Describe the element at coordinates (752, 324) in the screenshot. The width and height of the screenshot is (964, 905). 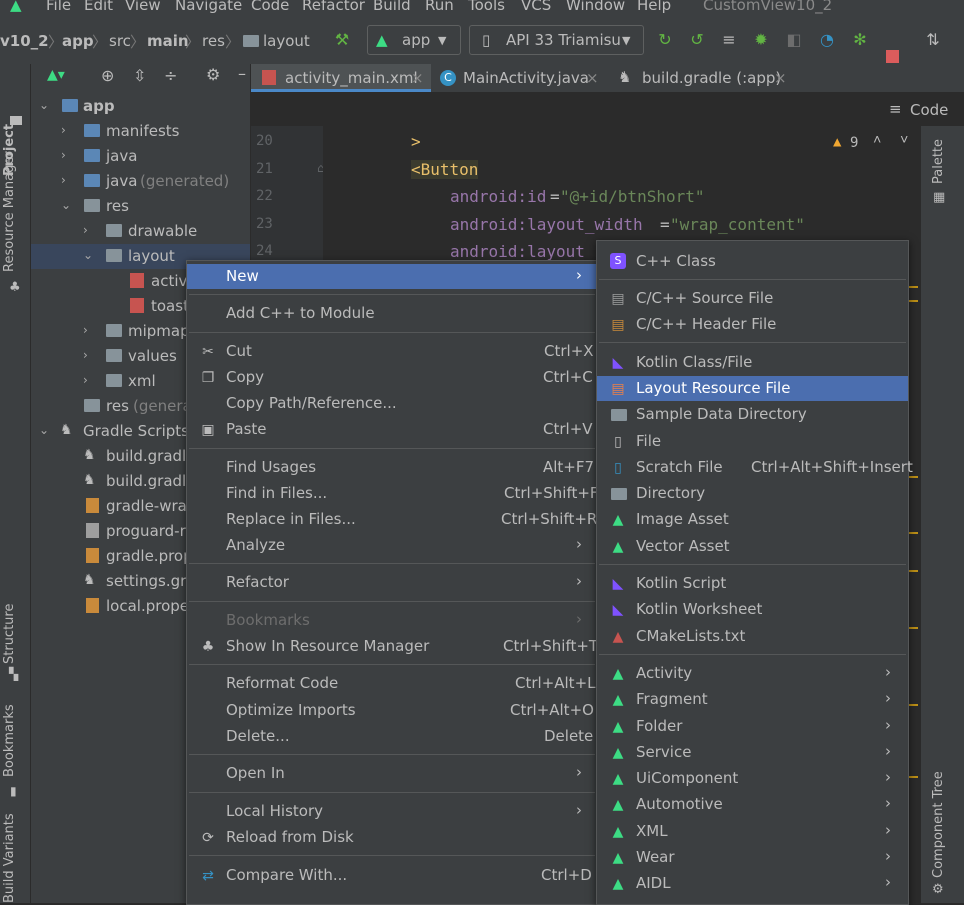
I see `submenu-item-cpp-header: ▤ C/C++ Header File` at that location.